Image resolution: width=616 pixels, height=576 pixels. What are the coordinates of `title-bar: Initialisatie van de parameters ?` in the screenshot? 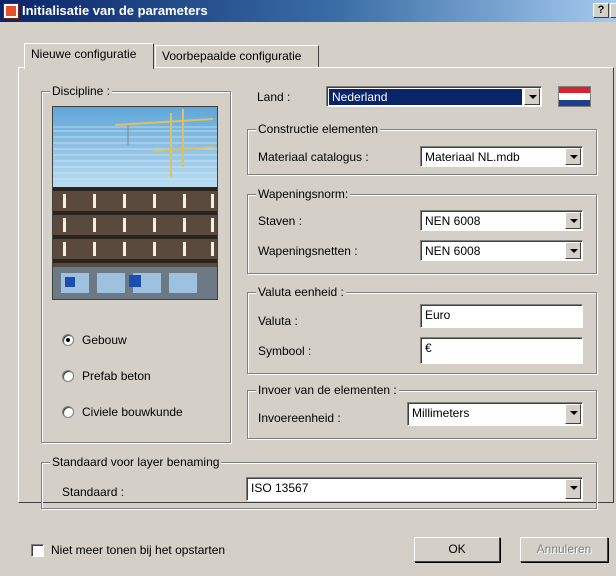 It's located at (308, 11).